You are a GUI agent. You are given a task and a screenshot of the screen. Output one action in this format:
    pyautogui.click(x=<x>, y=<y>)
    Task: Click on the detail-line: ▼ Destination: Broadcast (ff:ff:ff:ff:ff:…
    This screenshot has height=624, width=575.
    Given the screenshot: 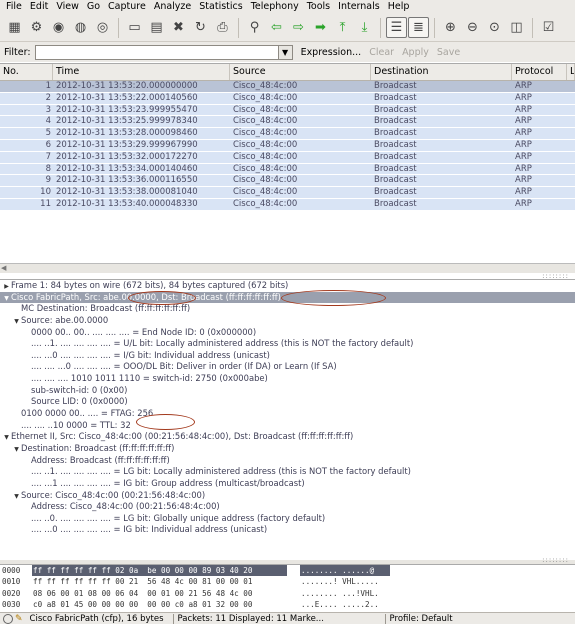 What is the action you would take?
    pyautogui.click(x=287, y=449)
    